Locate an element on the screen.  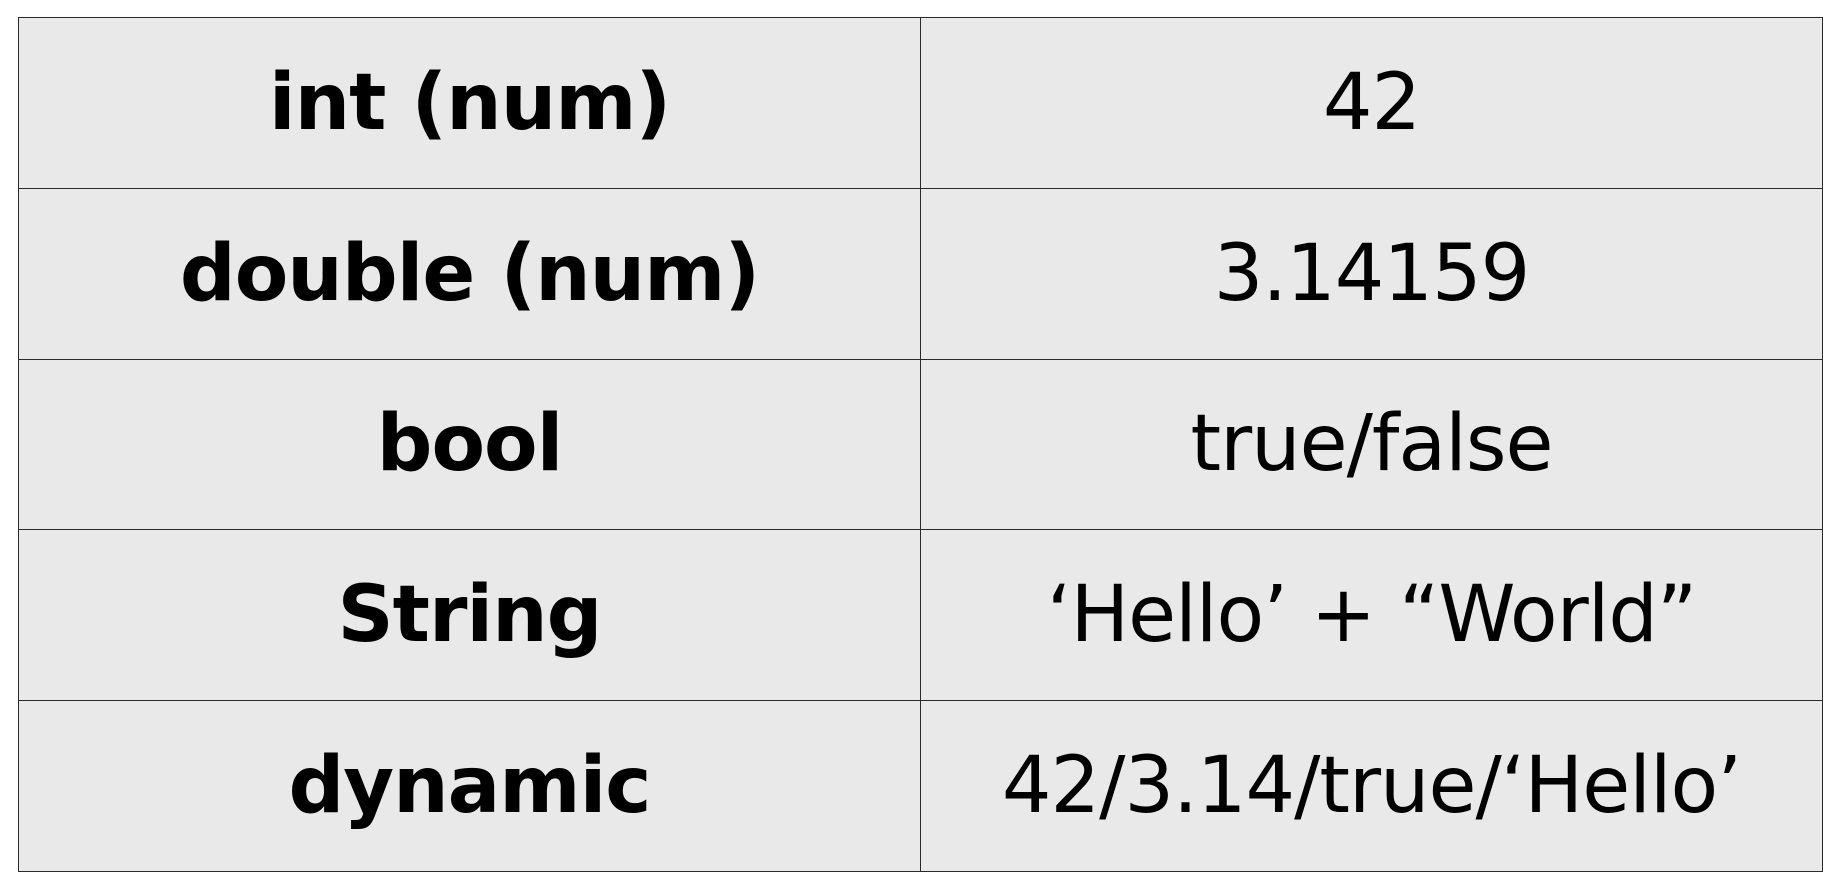
value-cell-string: ‘Hello’ + “World” is located at coordinates (1371, 615).